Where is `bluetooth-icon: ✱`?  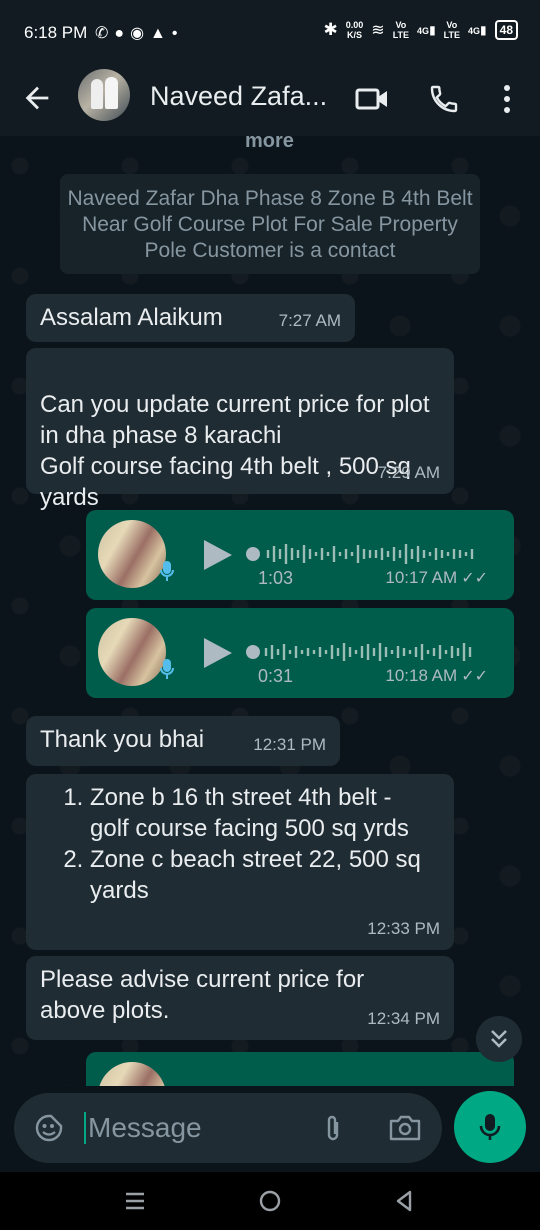
bluetooth-icon: ✱ is located at coordinates (330, 29).